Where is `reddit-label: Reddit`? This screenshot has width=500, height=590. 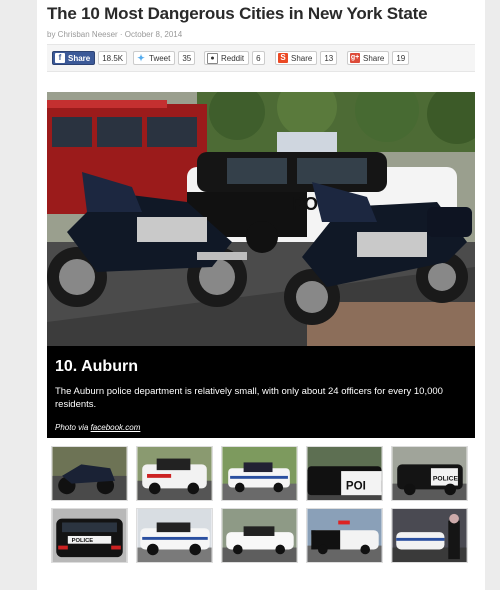 reddit-label: Reddit is located at coordinates (233, 58).